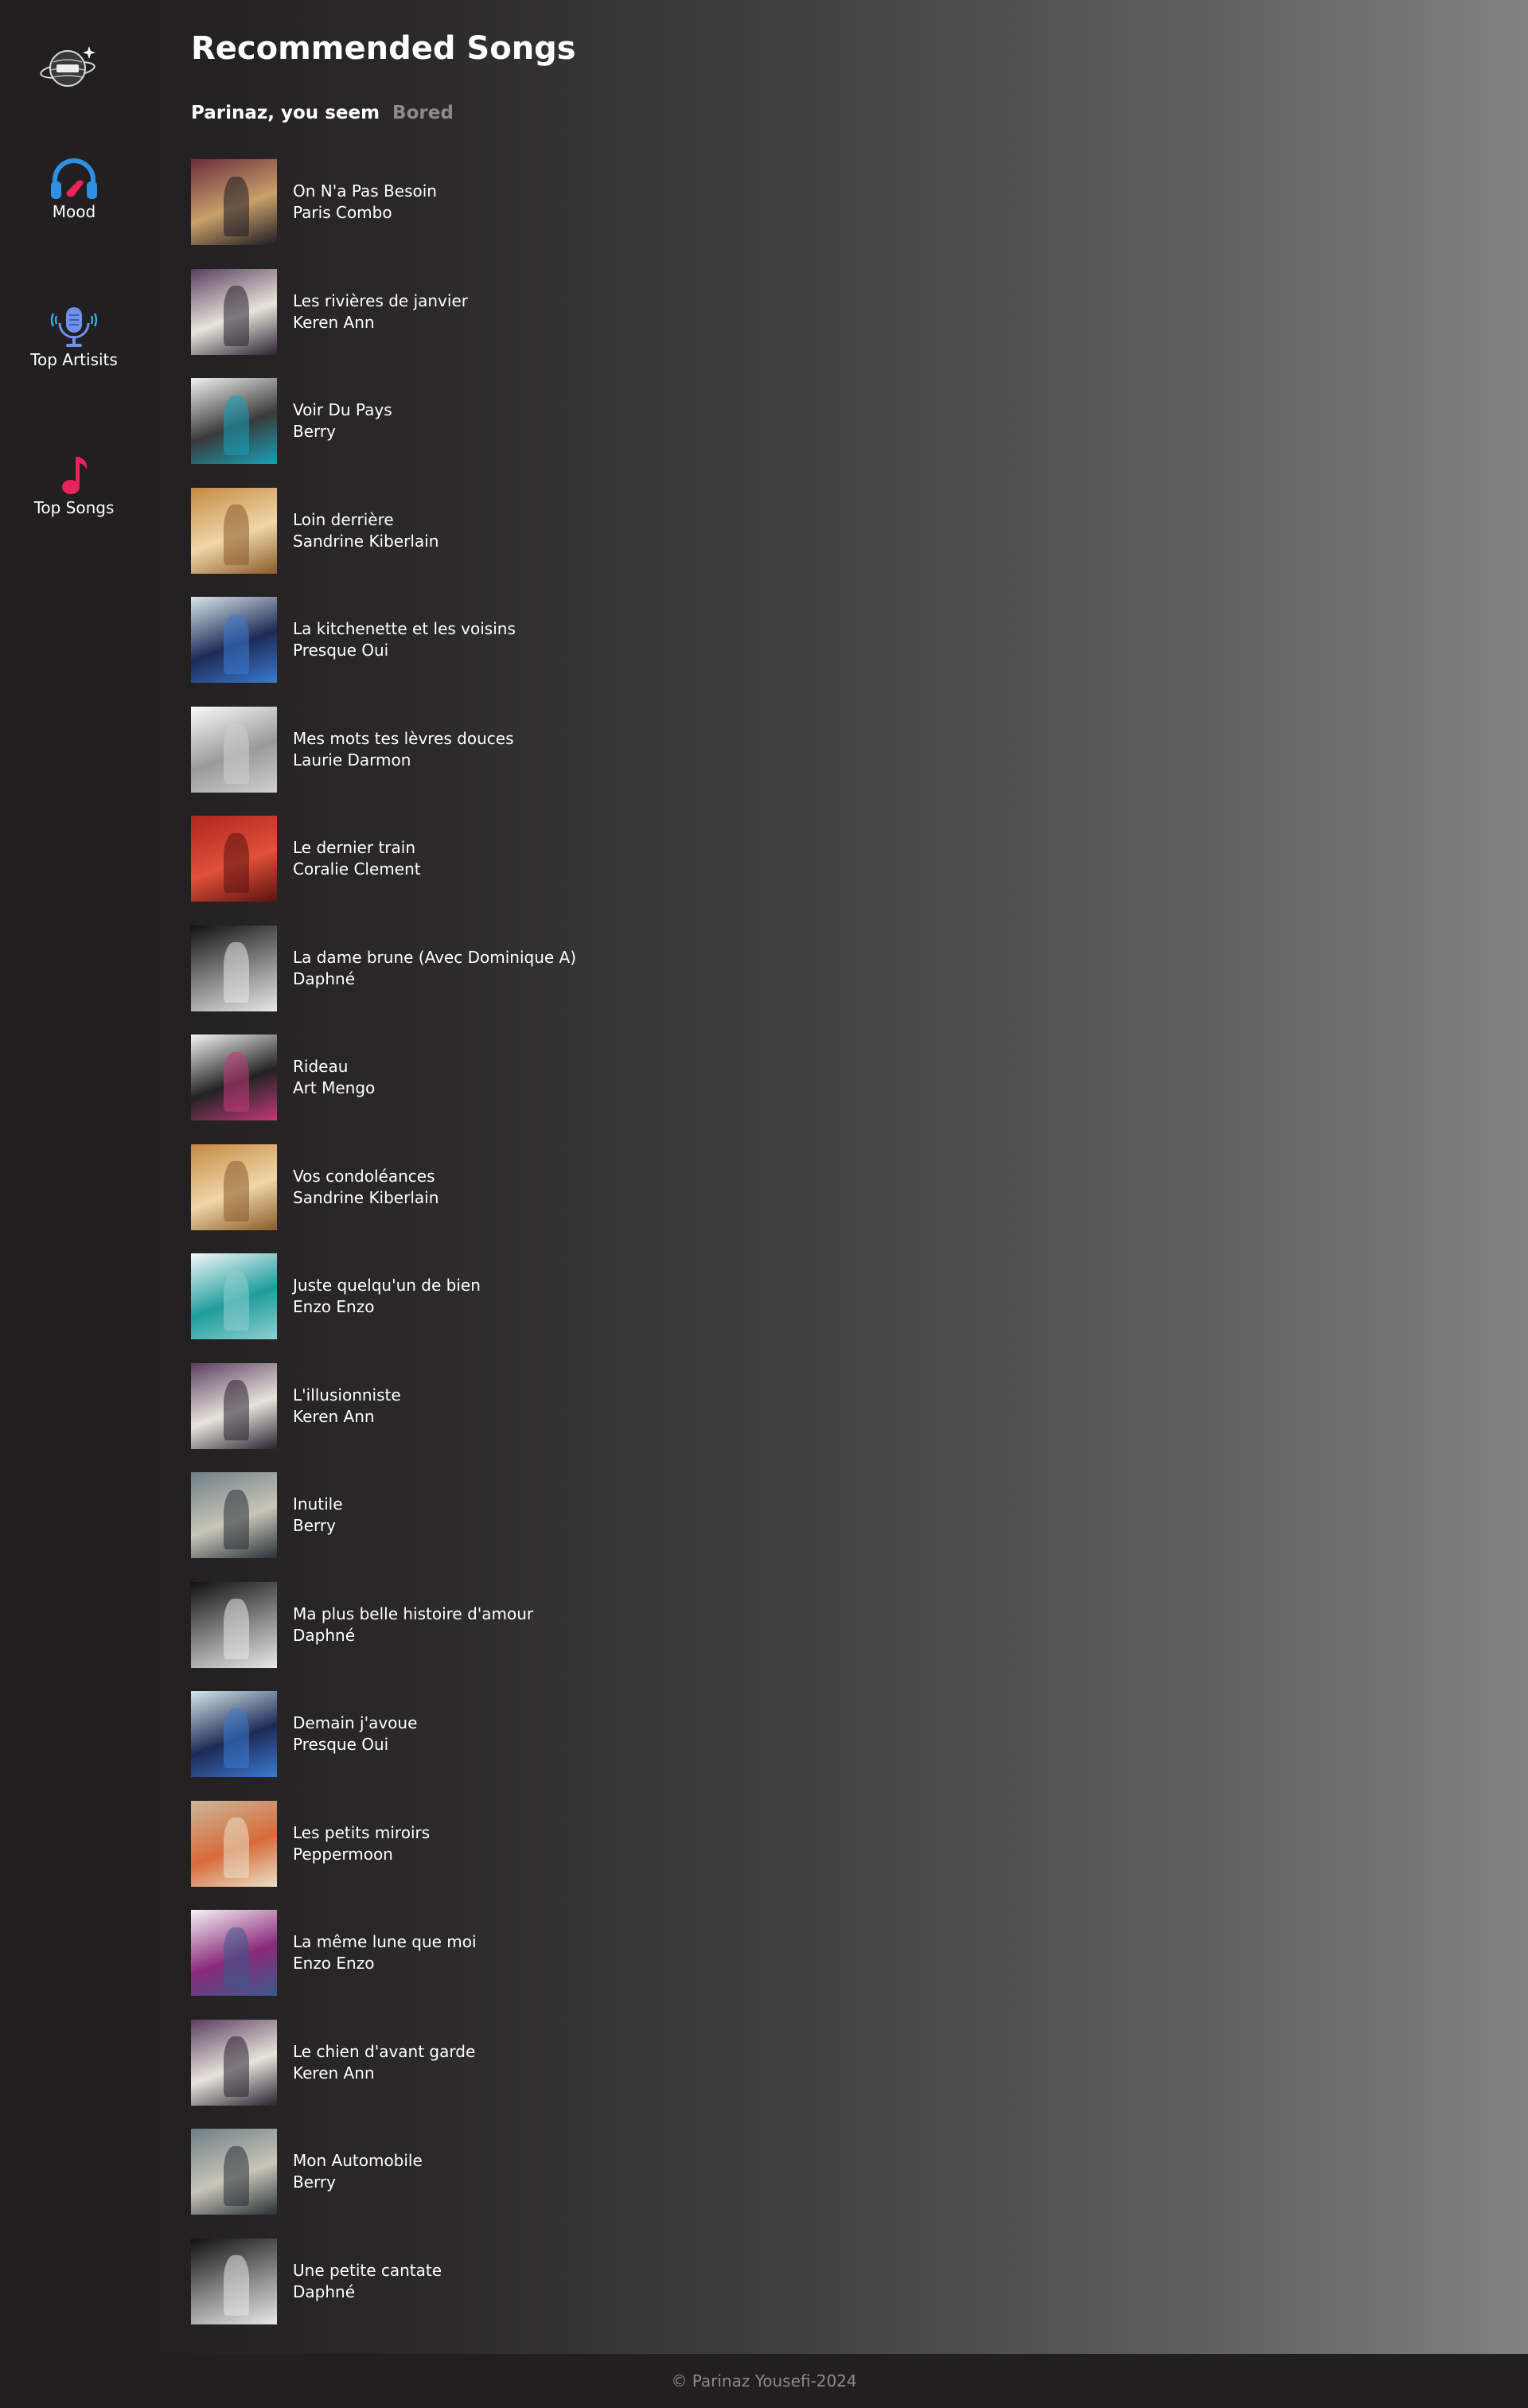 The width and height of the screenshot is (1528, 2408). What do you see at coordinates (383, 640) in the screenshot?
I see `song-row: La kitchenette et les voisins Presque Oui` at bounding box center [383, 640].